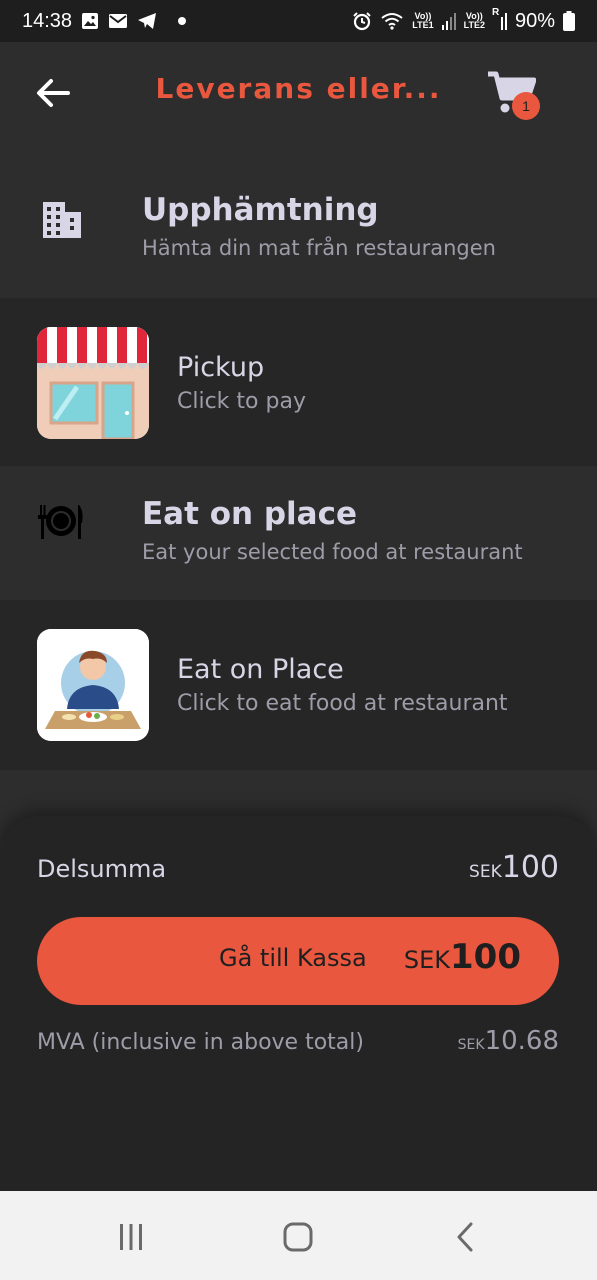  Describe the element at coordinates (93, 383) in the screenshot. I see `storefront-image` at that location.